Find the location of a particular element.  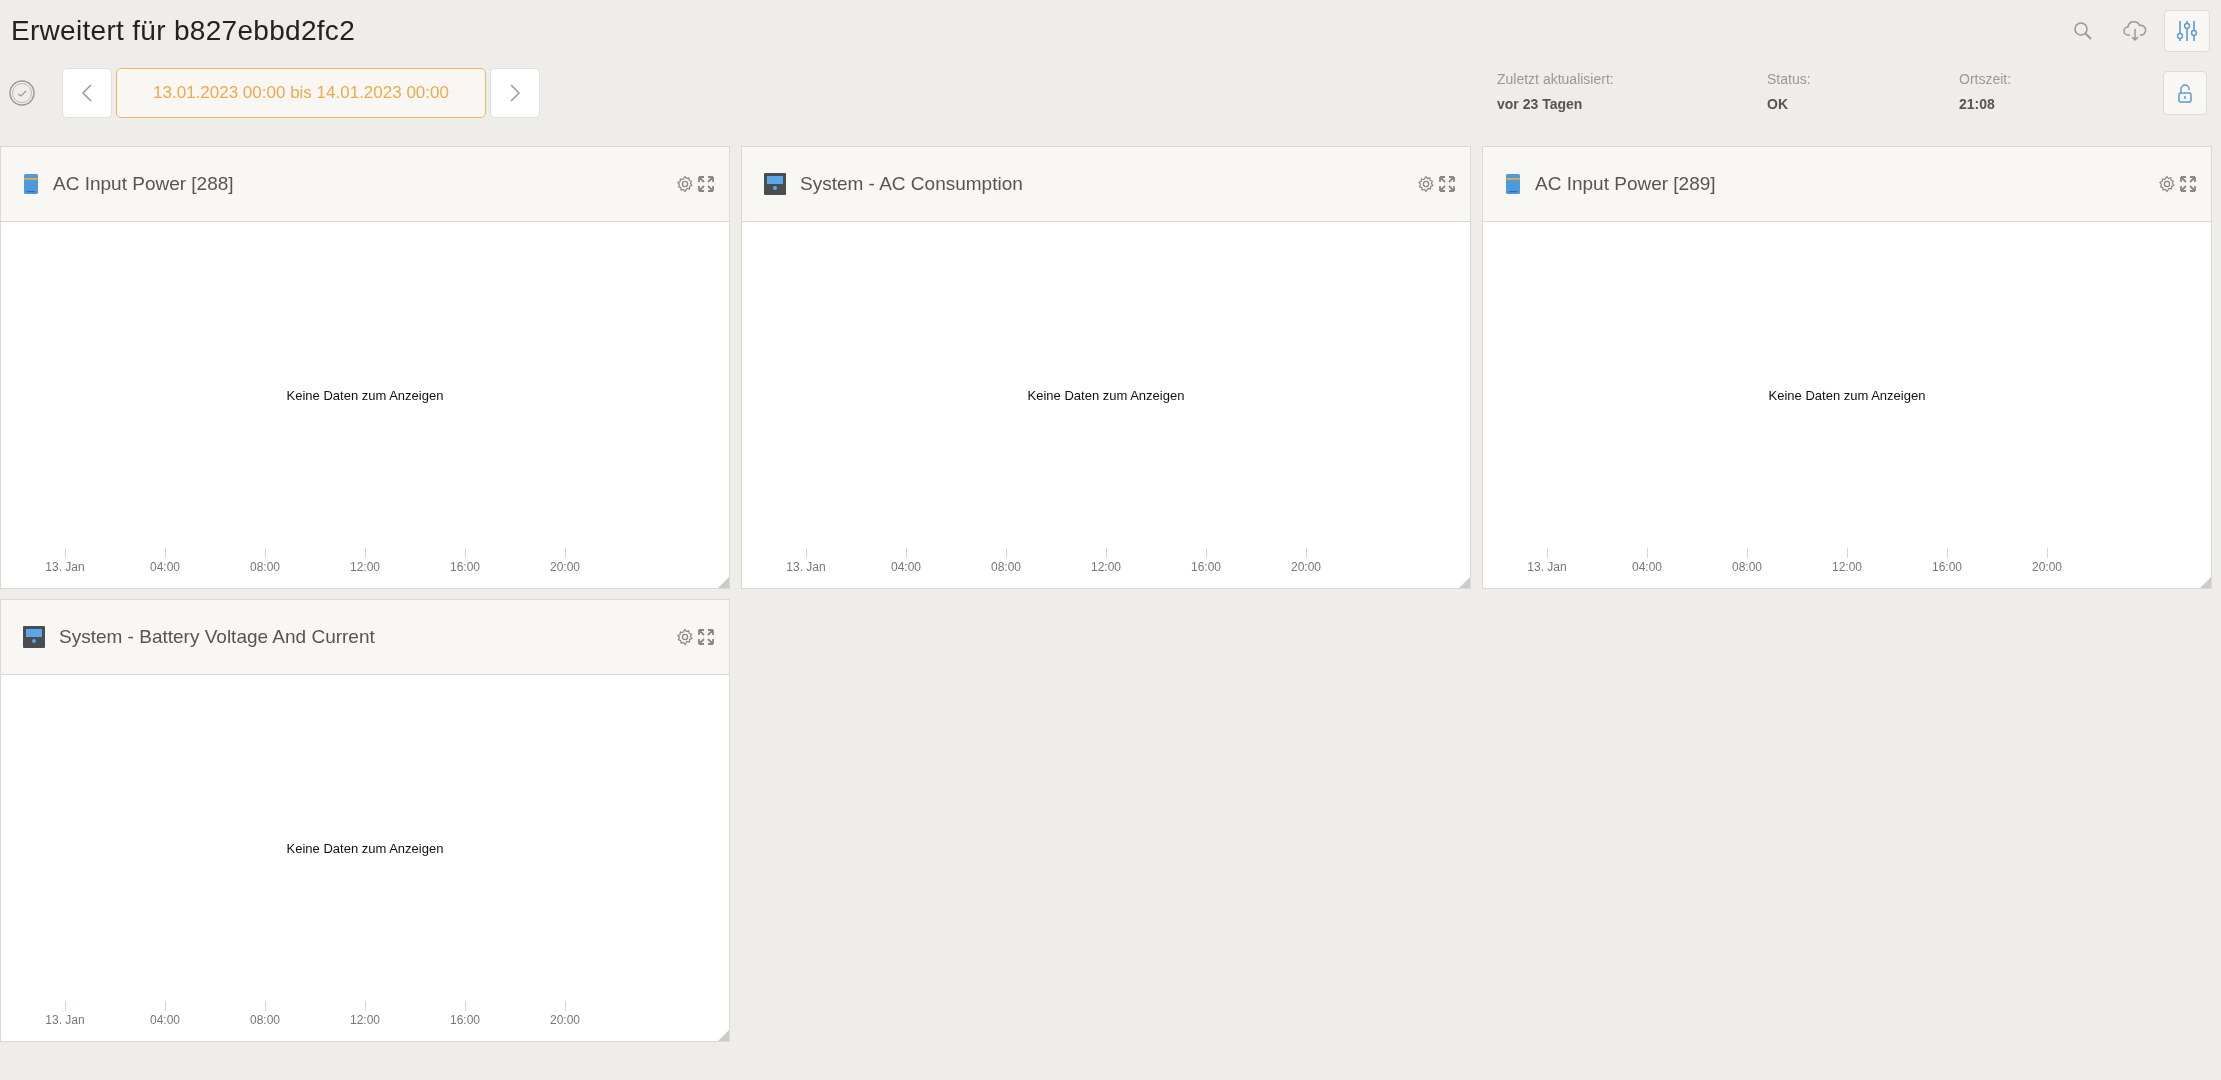

next-button is located at coordinates (515, 93).